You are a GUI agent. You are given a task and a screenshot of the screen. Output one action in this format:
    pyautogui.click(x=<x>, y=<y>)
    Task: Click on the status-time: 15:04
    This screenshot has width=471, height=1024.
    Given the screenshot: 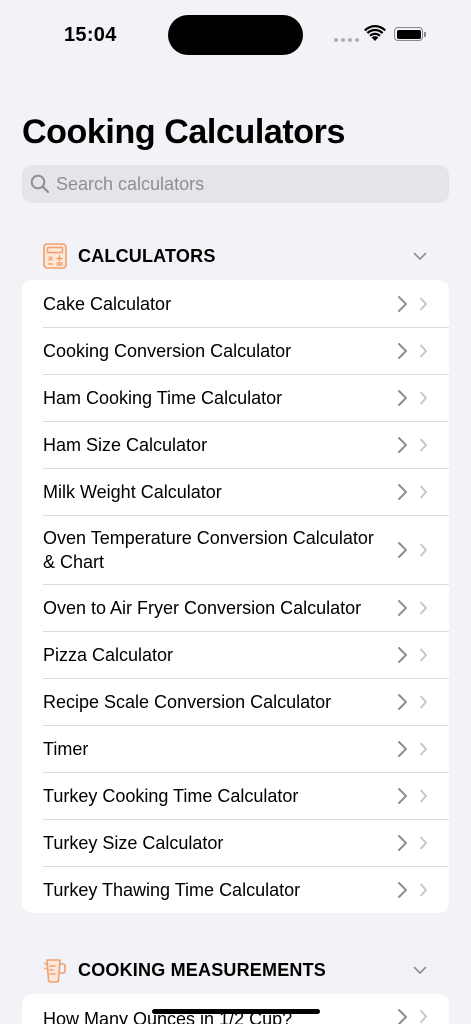 What is the action you would take?
    pyautogui.click(x=90, y=35)
    